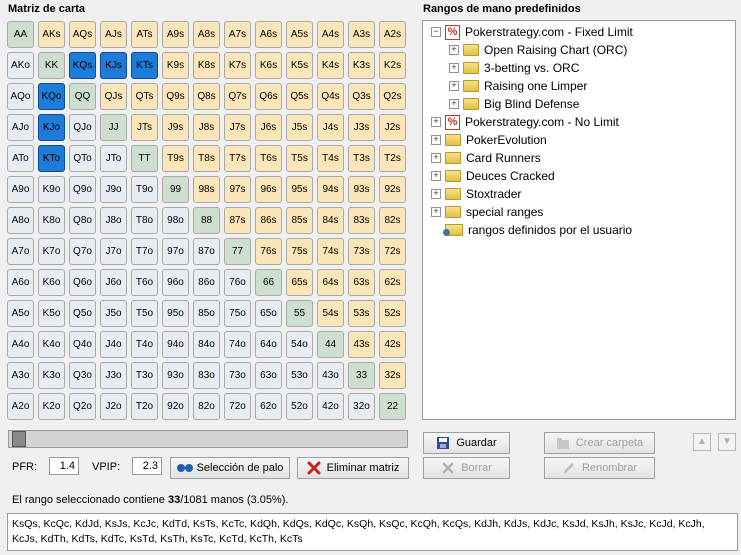  Describe the element at coordinates (531, 230) in the screenshot. I see `tree-item-rangos-definidos-por-el-usuario: rangos definidos por el usuario` at that location.